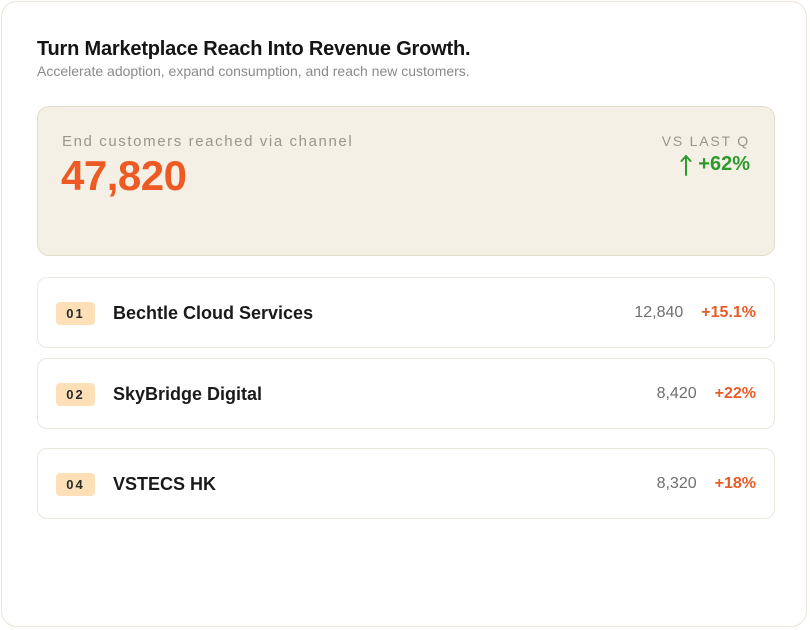 This screenshot has width=810, height=630. What do you see at coordinates (695, 313) in the screenshot?
I see `partner-stats: 12,840 +15.1%` at bounding box center [695, 313].